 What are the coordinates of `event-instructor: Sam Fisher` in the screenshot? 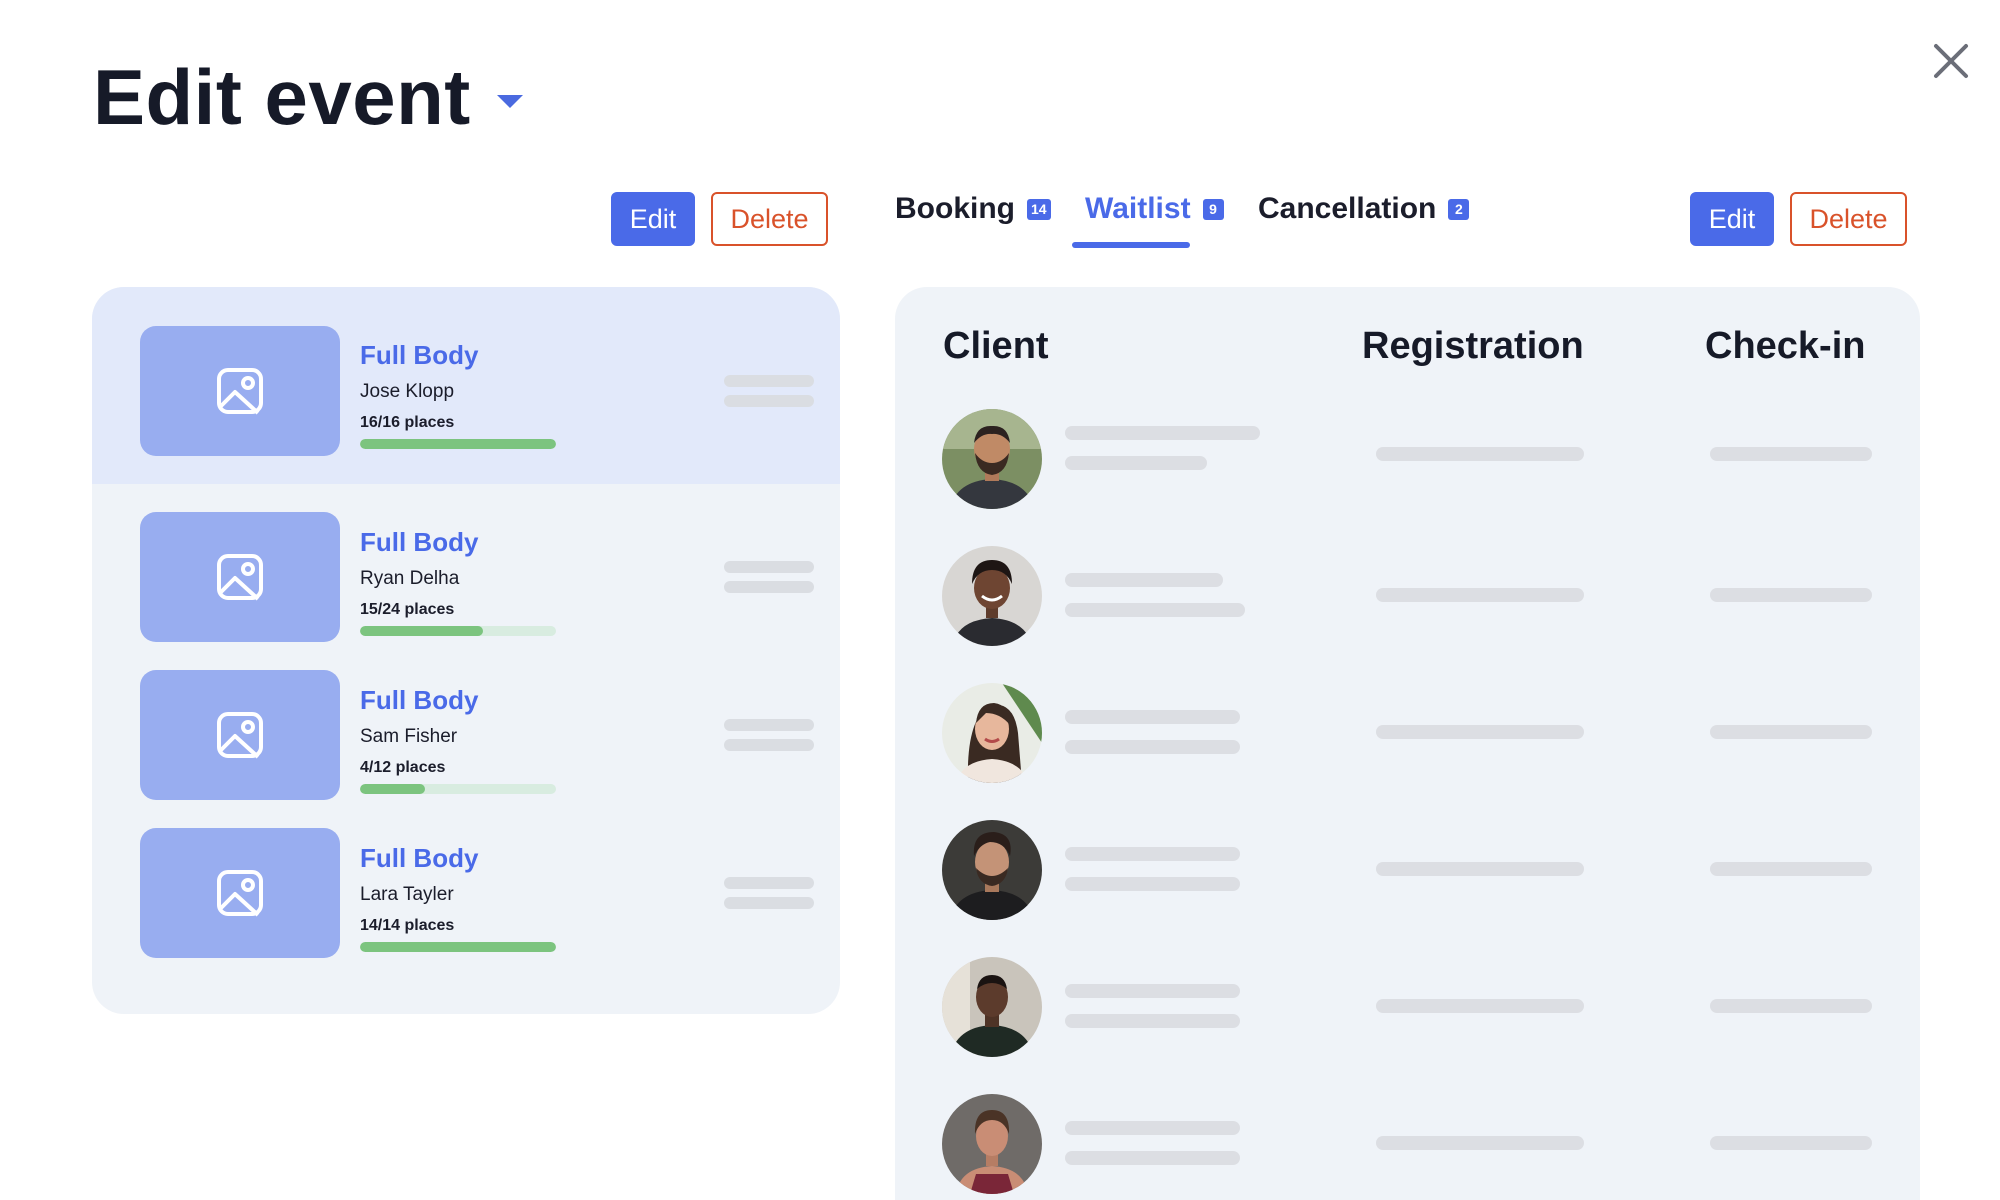 It's located at (409, 736).